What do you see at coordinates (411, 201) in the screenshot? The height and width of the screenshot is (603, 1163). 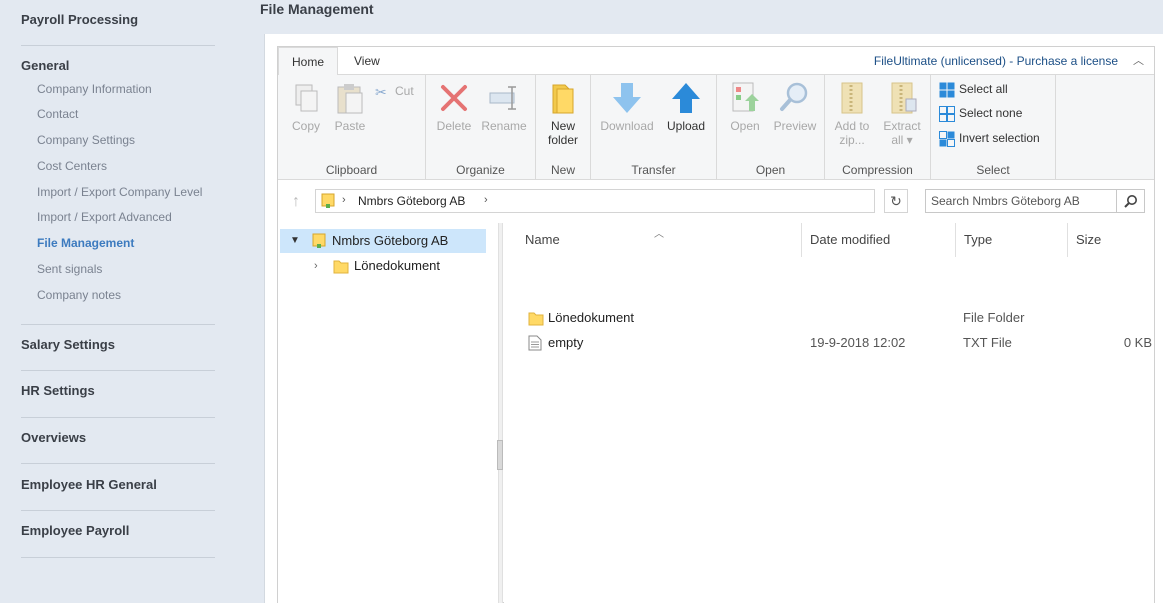 I see `breadcrumb-root: Nmbrs Göteborg AB` at bounding box center [411, 201].